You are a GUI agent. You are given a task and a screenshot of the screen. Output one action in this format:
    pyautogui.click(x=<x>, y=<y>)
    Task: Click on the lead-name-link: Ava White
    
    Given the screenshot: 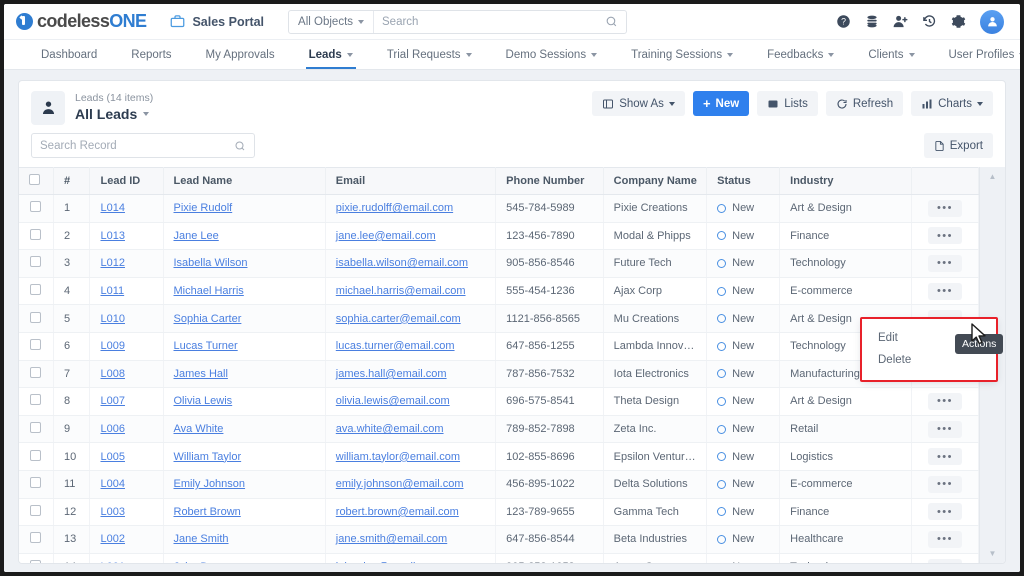 What is the action you would take?
    pyautogui.click(x=199, y=429)
    